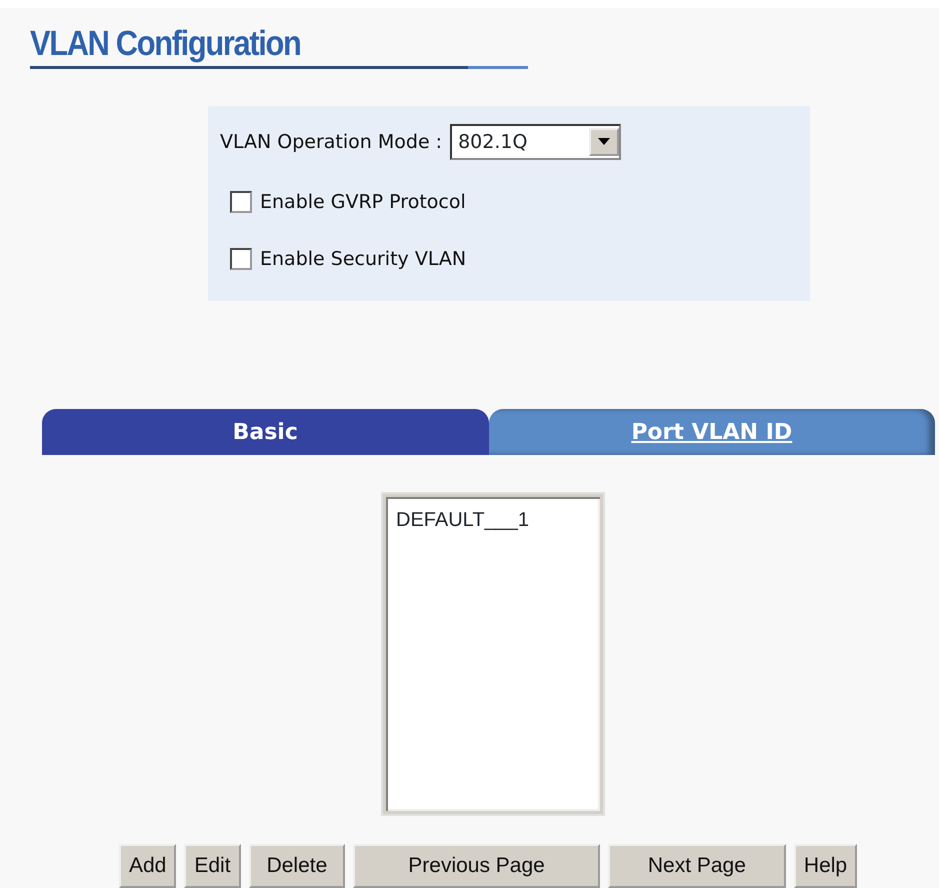 The height and width of the screenshot is (888, 939). Describe the element at coordinates (147, 866) in the screenshot. I see `action-button: Add` at that location.